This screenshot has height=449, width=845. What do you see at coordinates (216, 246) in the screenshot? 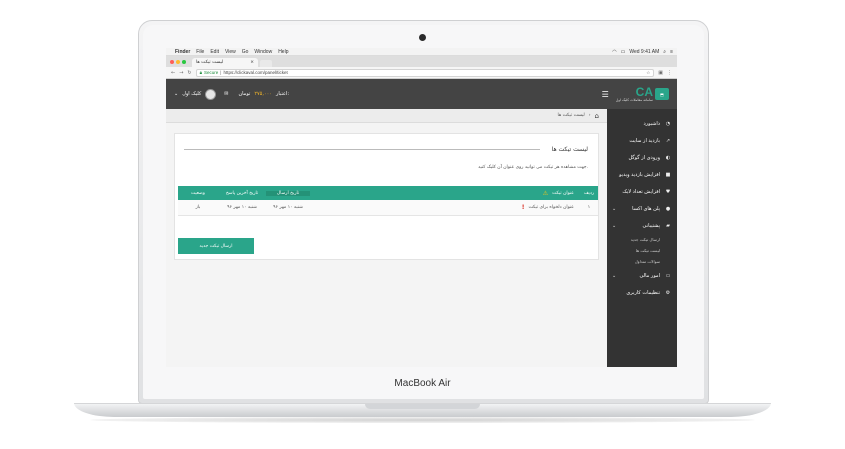
I see `new-ticket-button: ارسال تیکت جدید` at bounding box center [216, 246].